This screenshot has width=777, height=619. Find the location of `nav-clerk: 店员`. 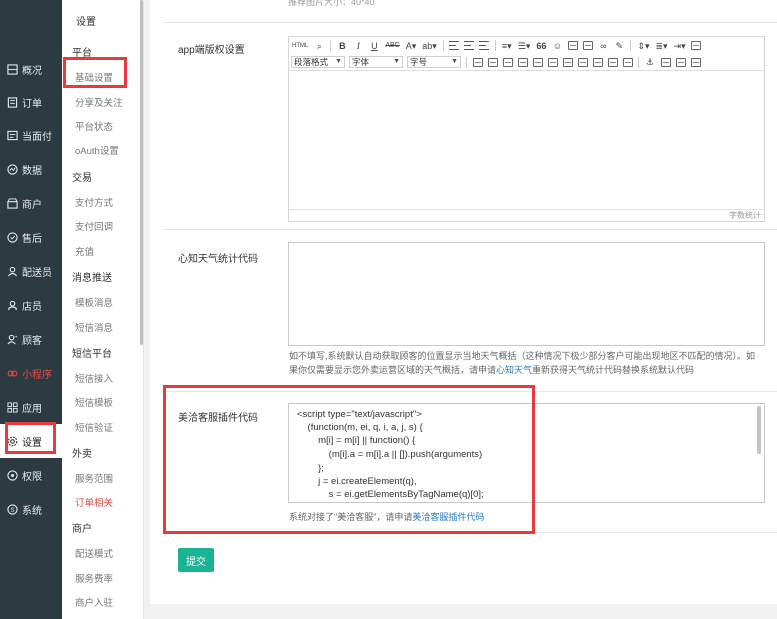

nav-clerk: 店员 is located at coordinates (31, 305).